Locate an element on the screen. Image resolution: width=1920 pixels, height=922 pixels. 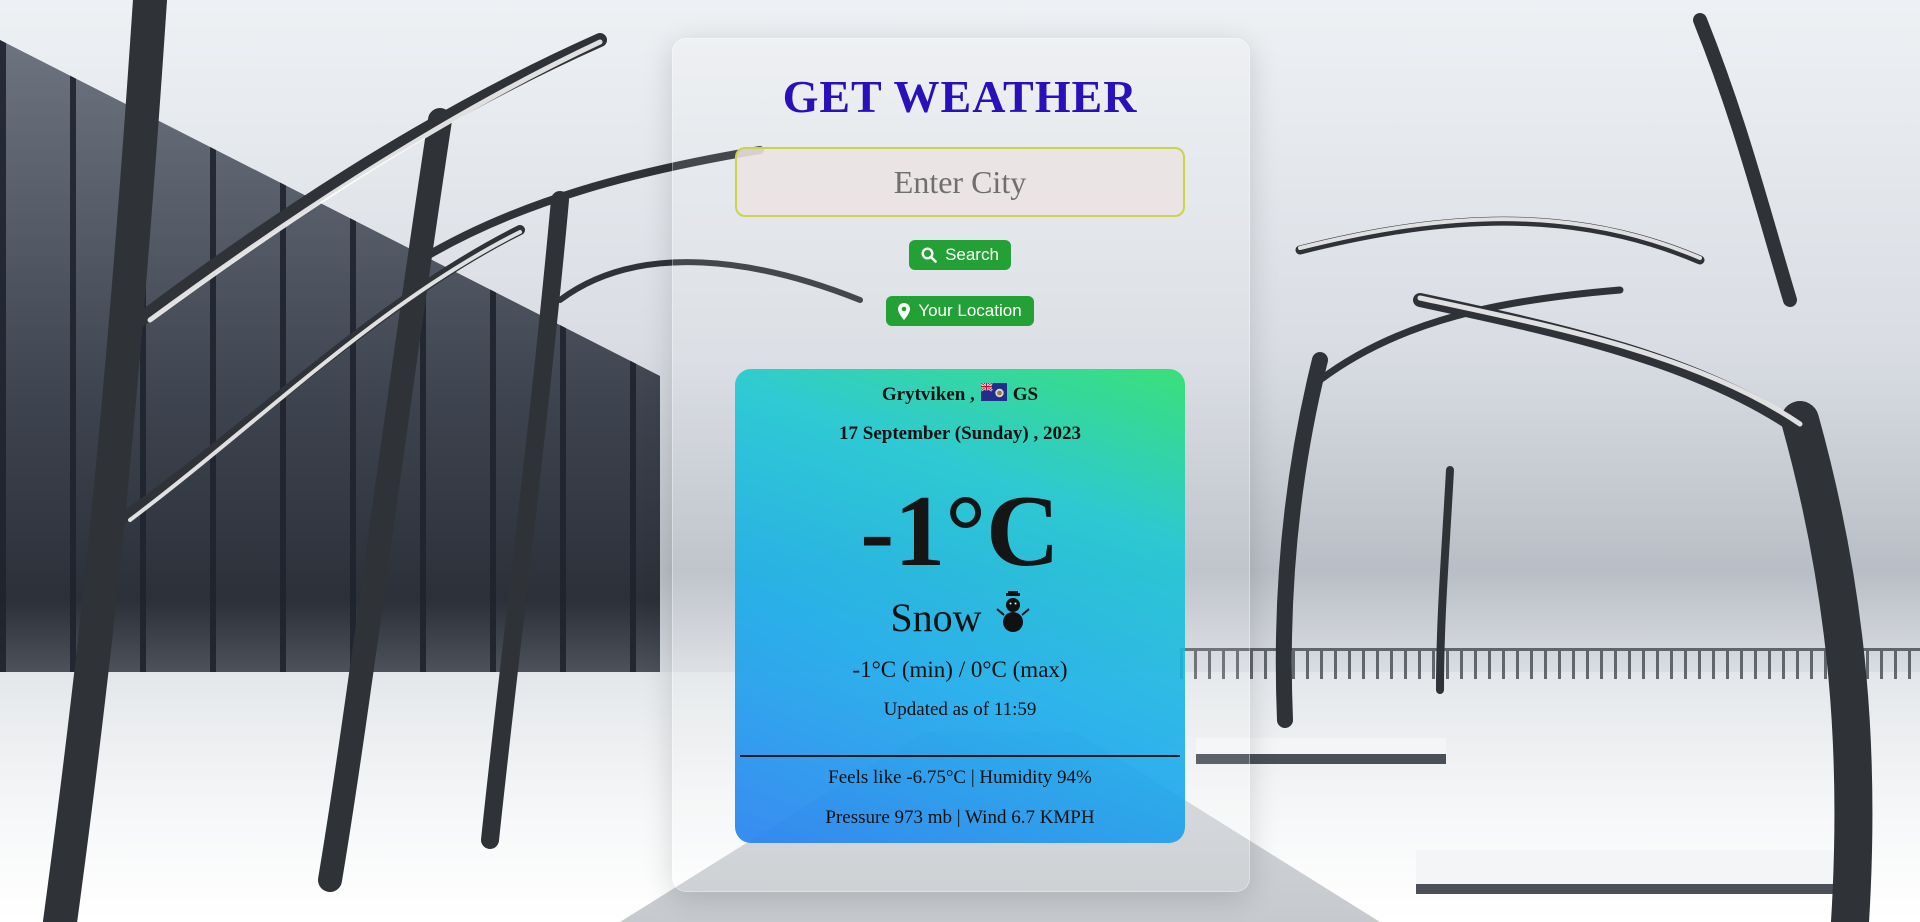
search-button: Search is located at coordinates (960, 255).